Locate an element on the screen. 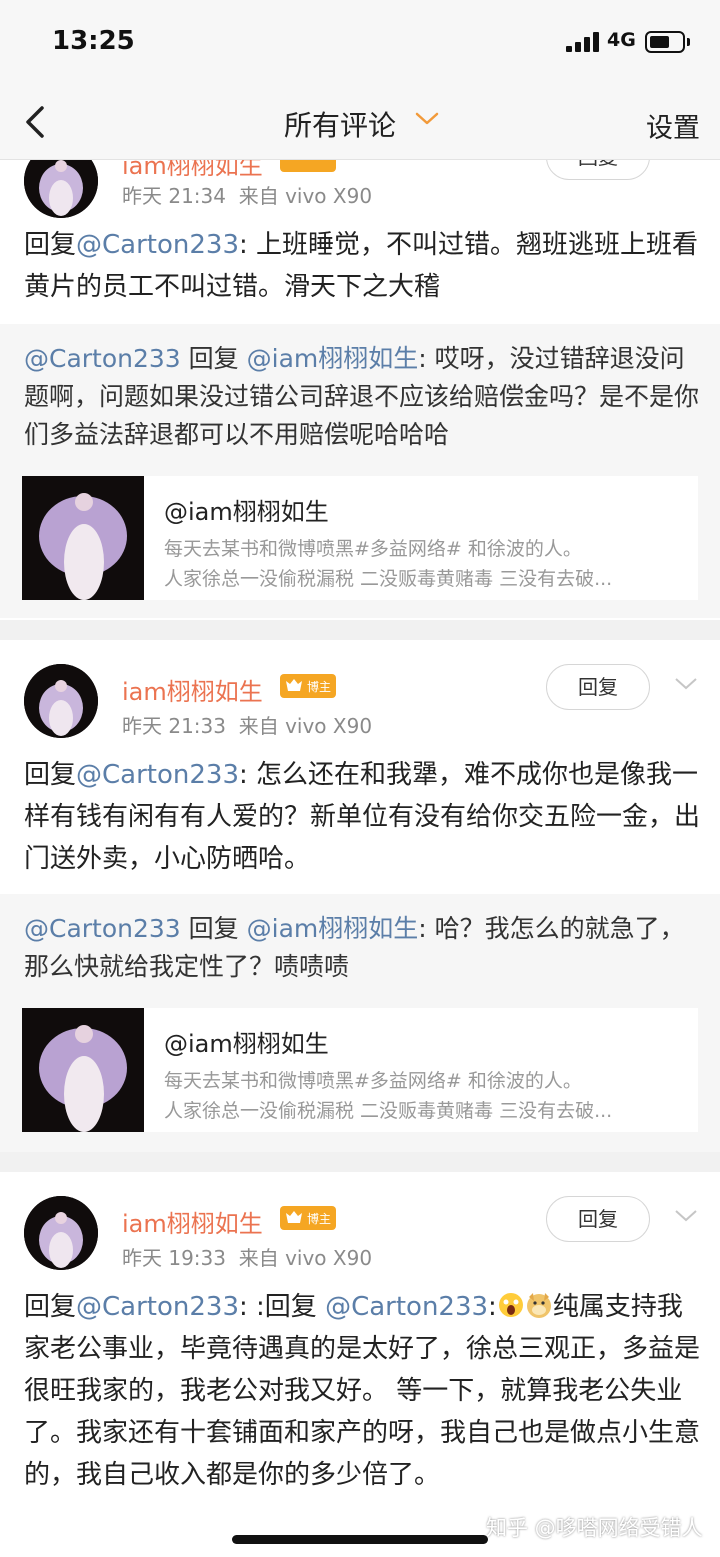 This screenshot has width=720, height=1557. comment-meta: 昨天 19:33 来自 vivo X90 is located at coordinates (247, 1256).